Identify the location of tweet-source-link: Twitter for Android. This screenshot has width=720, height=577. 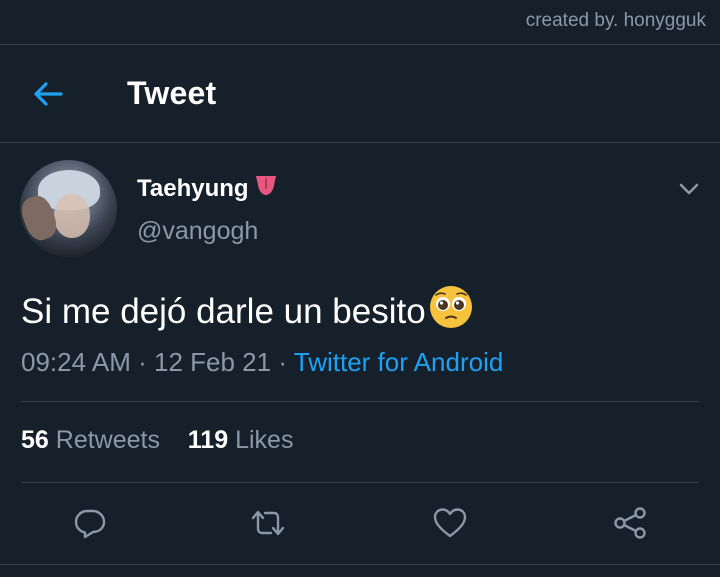
(399, 362).